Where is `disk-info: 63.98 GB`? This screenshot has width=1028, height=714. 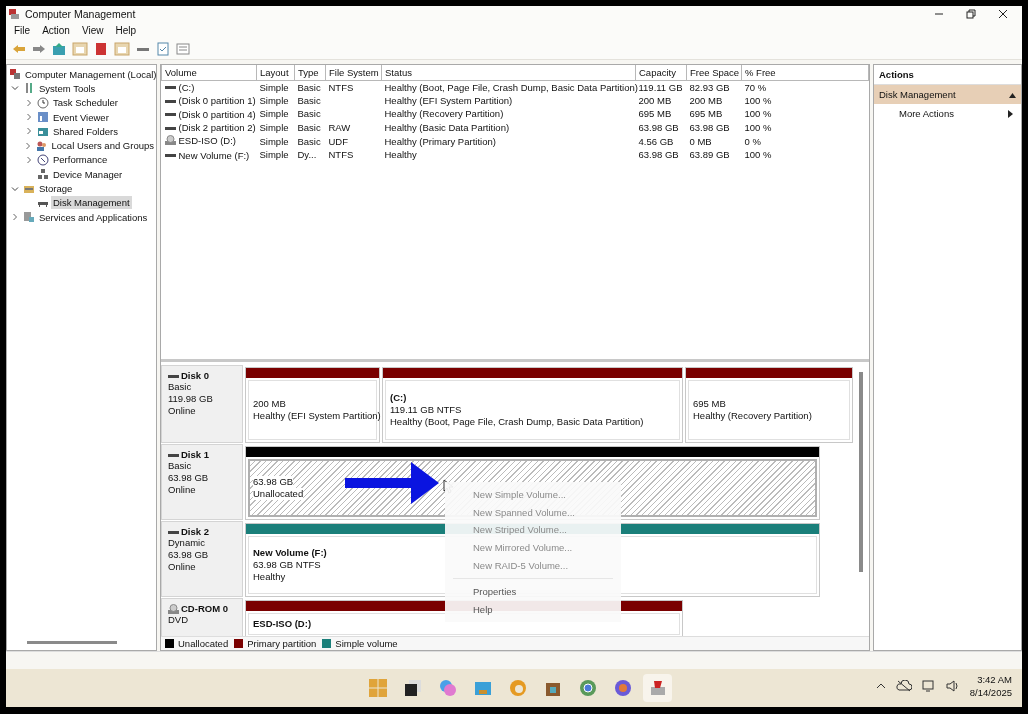 disk-info: 63.98 GB is located at coordinates (189, 555).